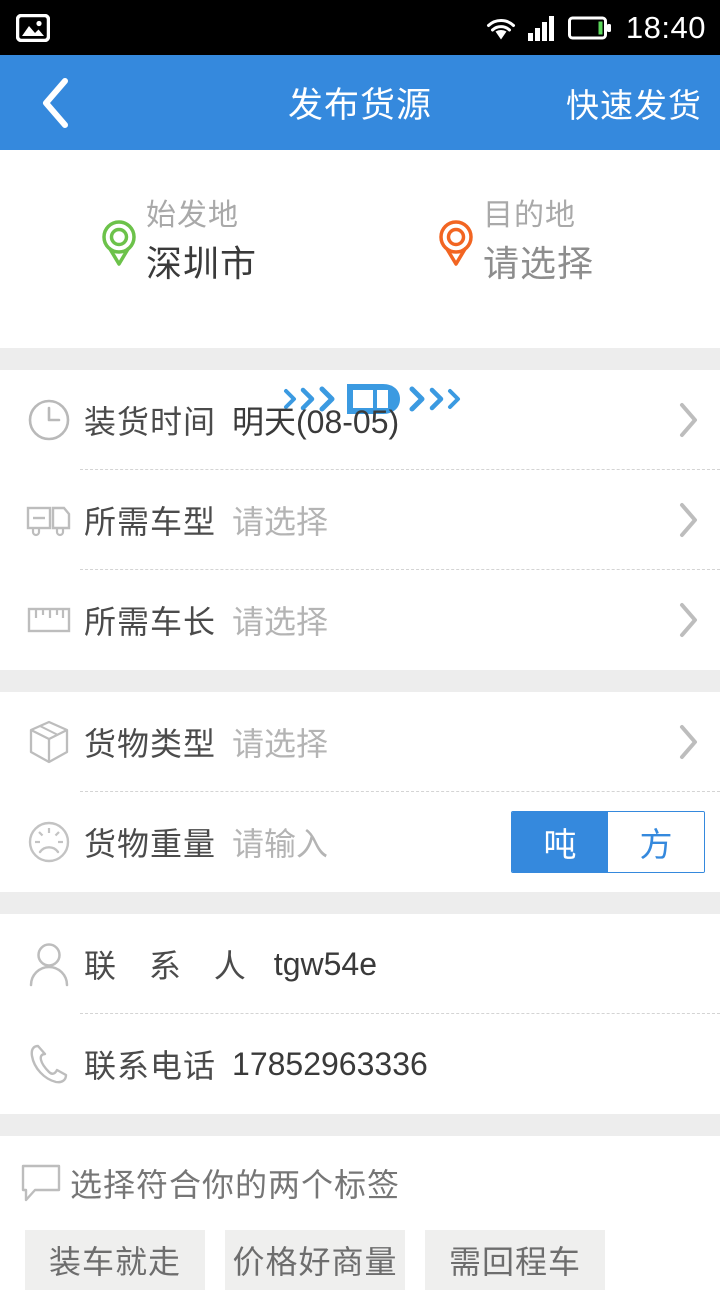 The width and height of the screenshot is (720, 1290). What do you see at coordinates (515, 1260) in the screenshot?
I see `tag-chip: 需回程车` at bounding box center [515, 1260].